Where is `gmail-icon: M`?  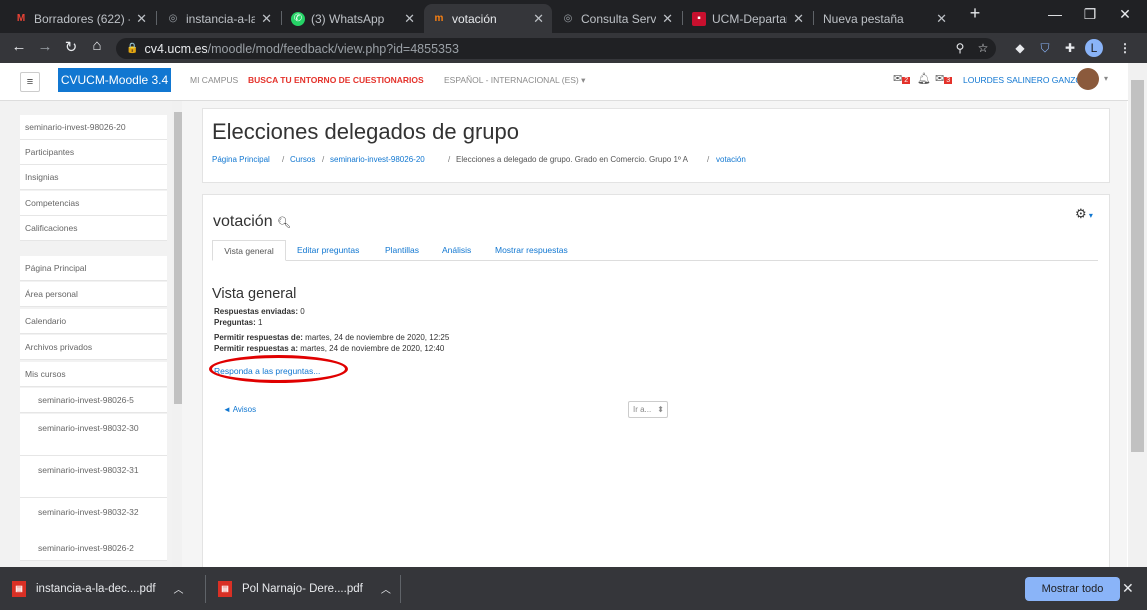
gmail-icon: M is located at coordinates (21, 18).